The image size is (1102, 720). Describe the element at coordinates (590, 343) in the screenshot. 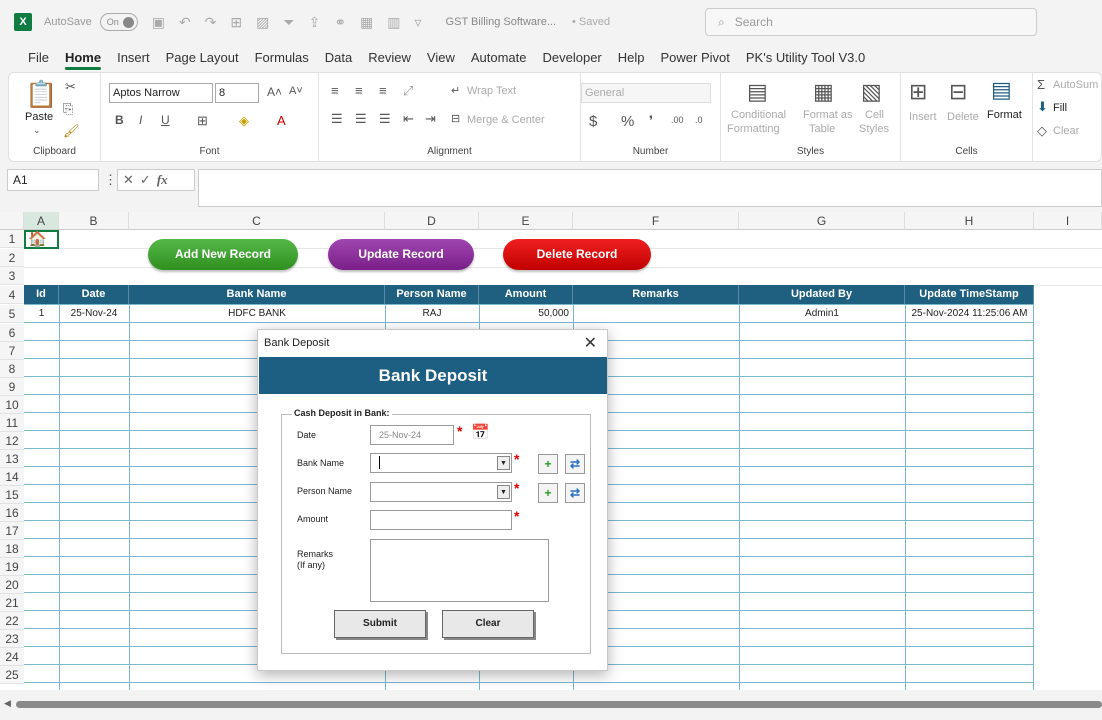

I see `close-icon: ✕` at that location.